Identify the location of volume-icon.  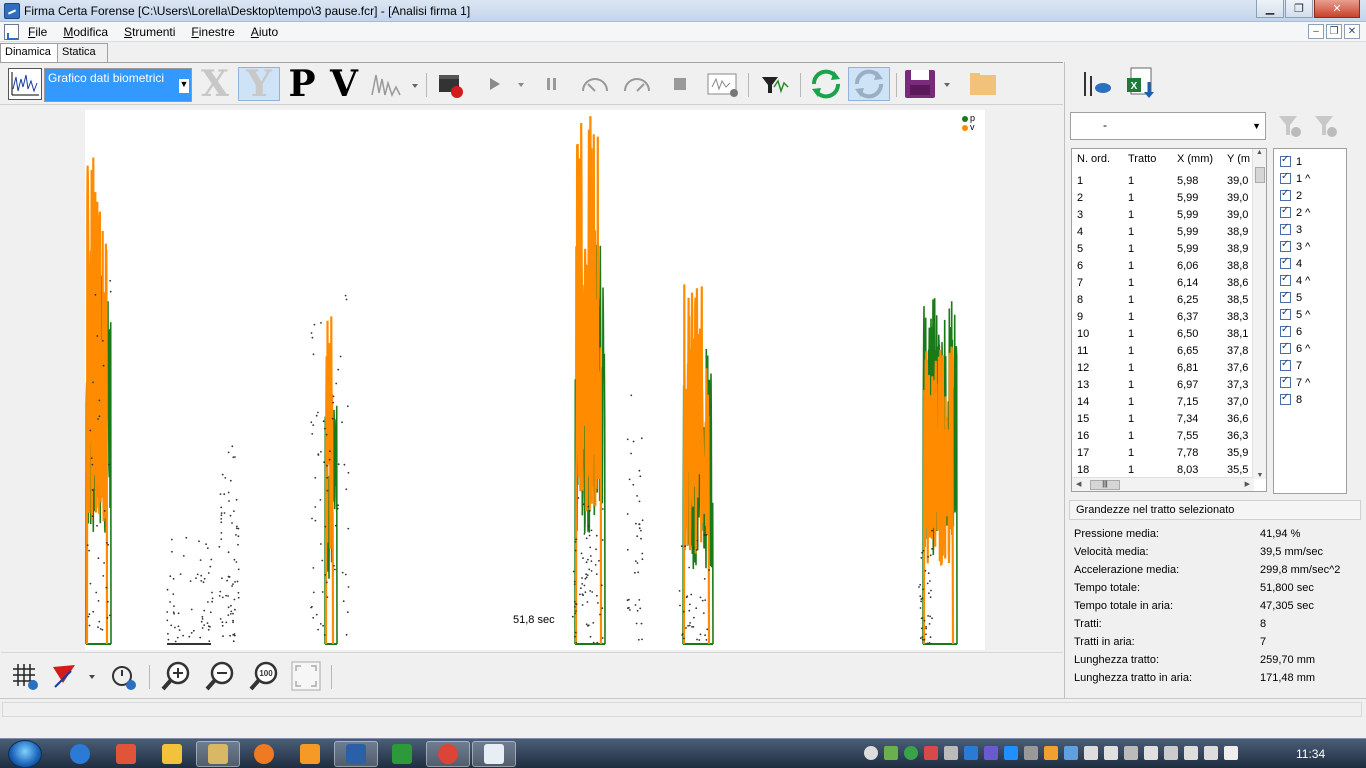
(1171, 753).